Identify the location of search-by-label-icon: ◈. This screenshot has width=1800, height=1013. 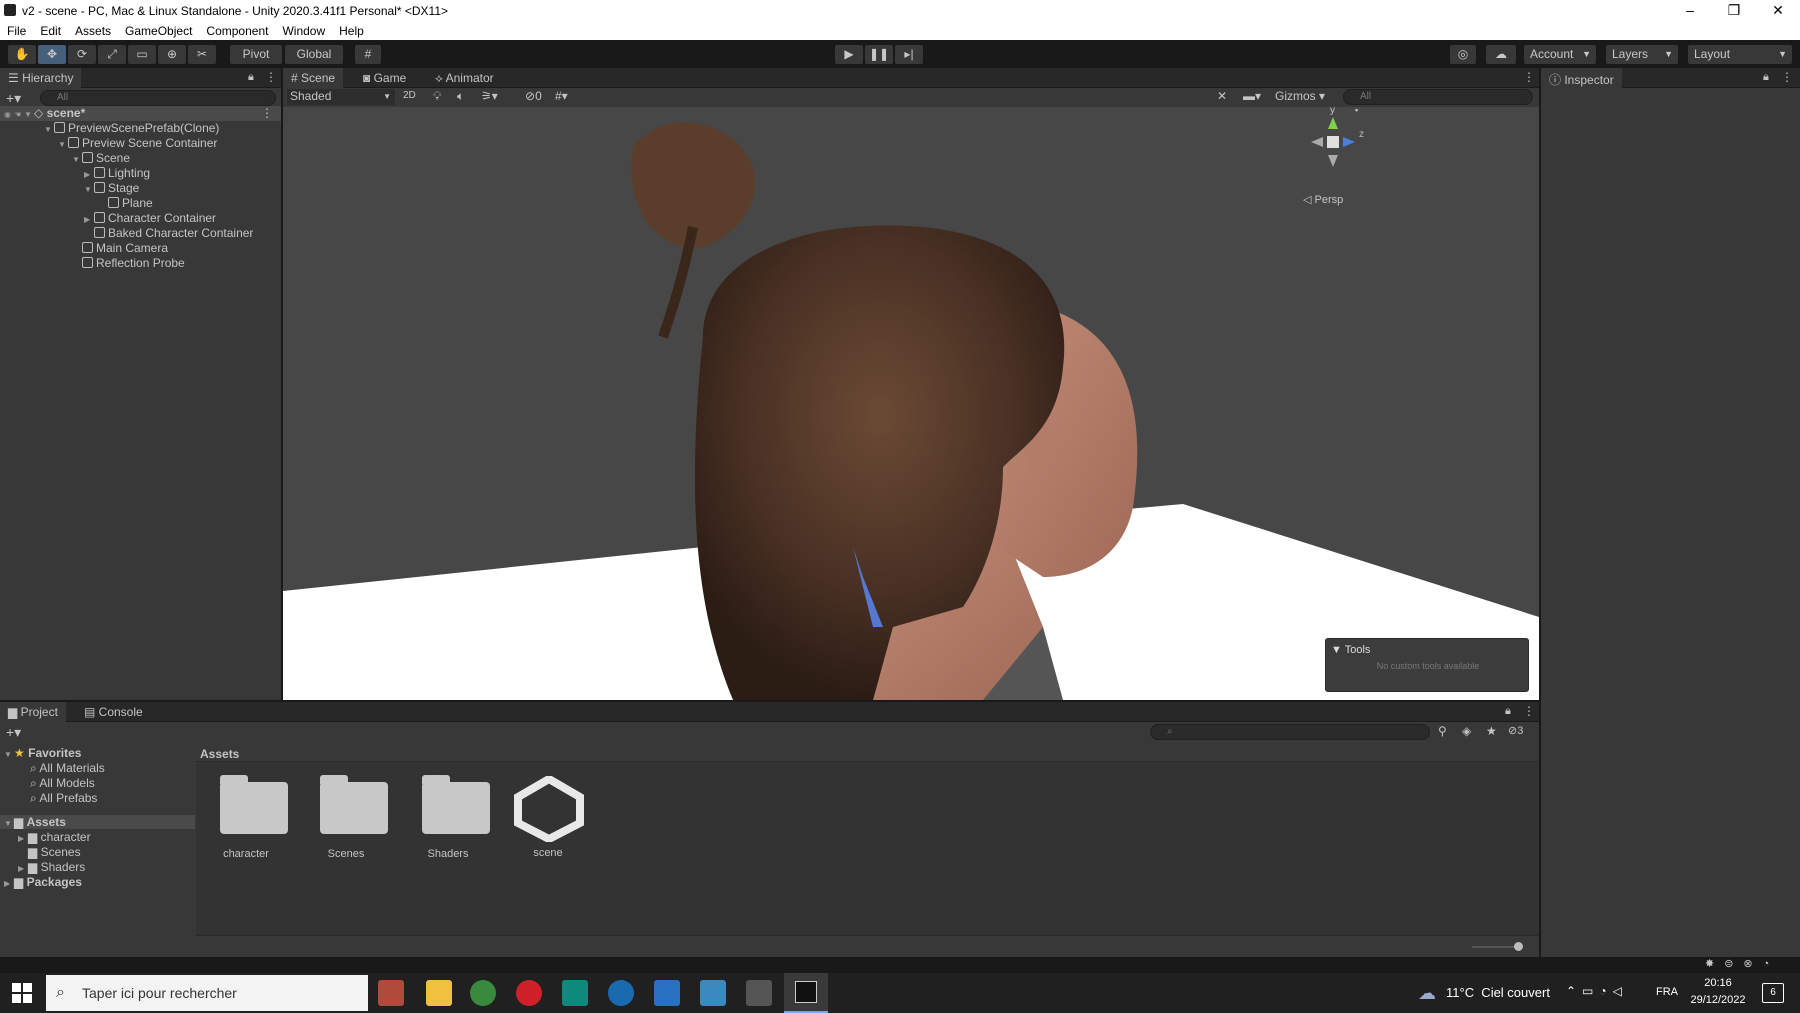
(1466, 731).